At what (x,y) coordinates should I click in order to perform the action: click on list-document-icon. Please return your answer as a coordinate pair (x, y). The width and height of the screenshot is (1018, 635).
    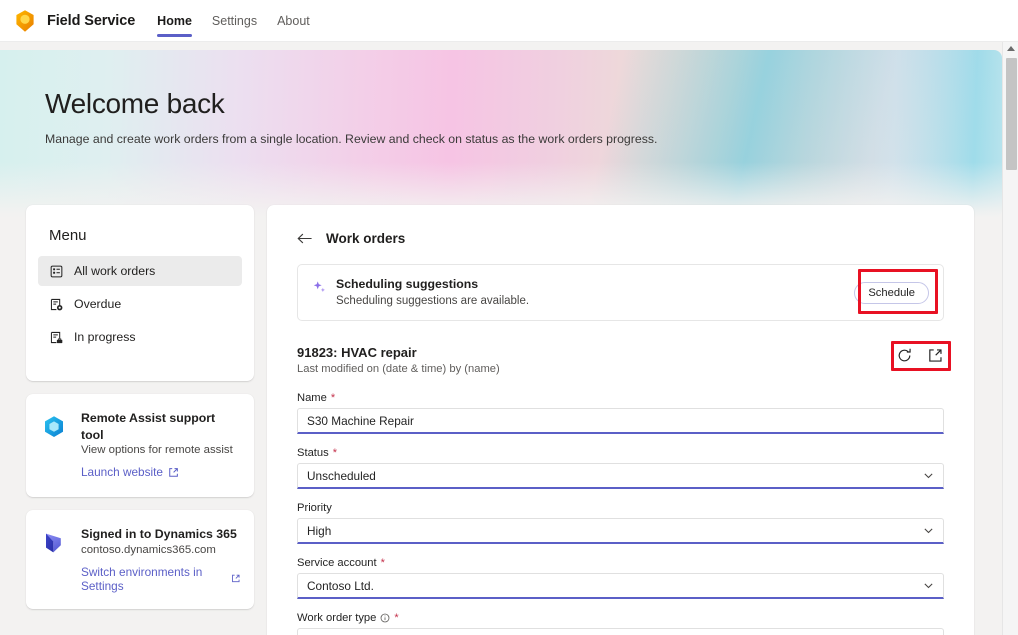
    Looking at the image, I should click on (56, 271).